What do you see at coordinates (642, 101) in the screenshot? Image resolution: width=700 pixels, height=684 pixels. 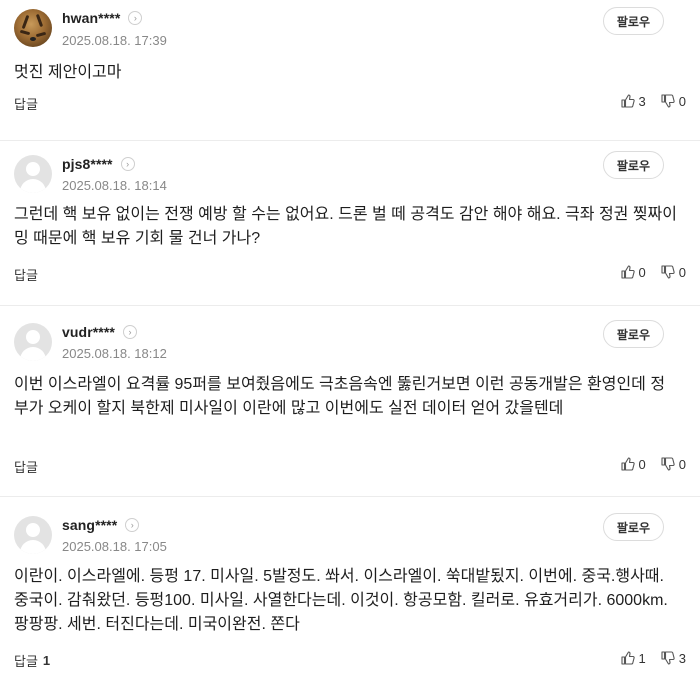 I see `like-count: 3` at bounding box center [642, 101].